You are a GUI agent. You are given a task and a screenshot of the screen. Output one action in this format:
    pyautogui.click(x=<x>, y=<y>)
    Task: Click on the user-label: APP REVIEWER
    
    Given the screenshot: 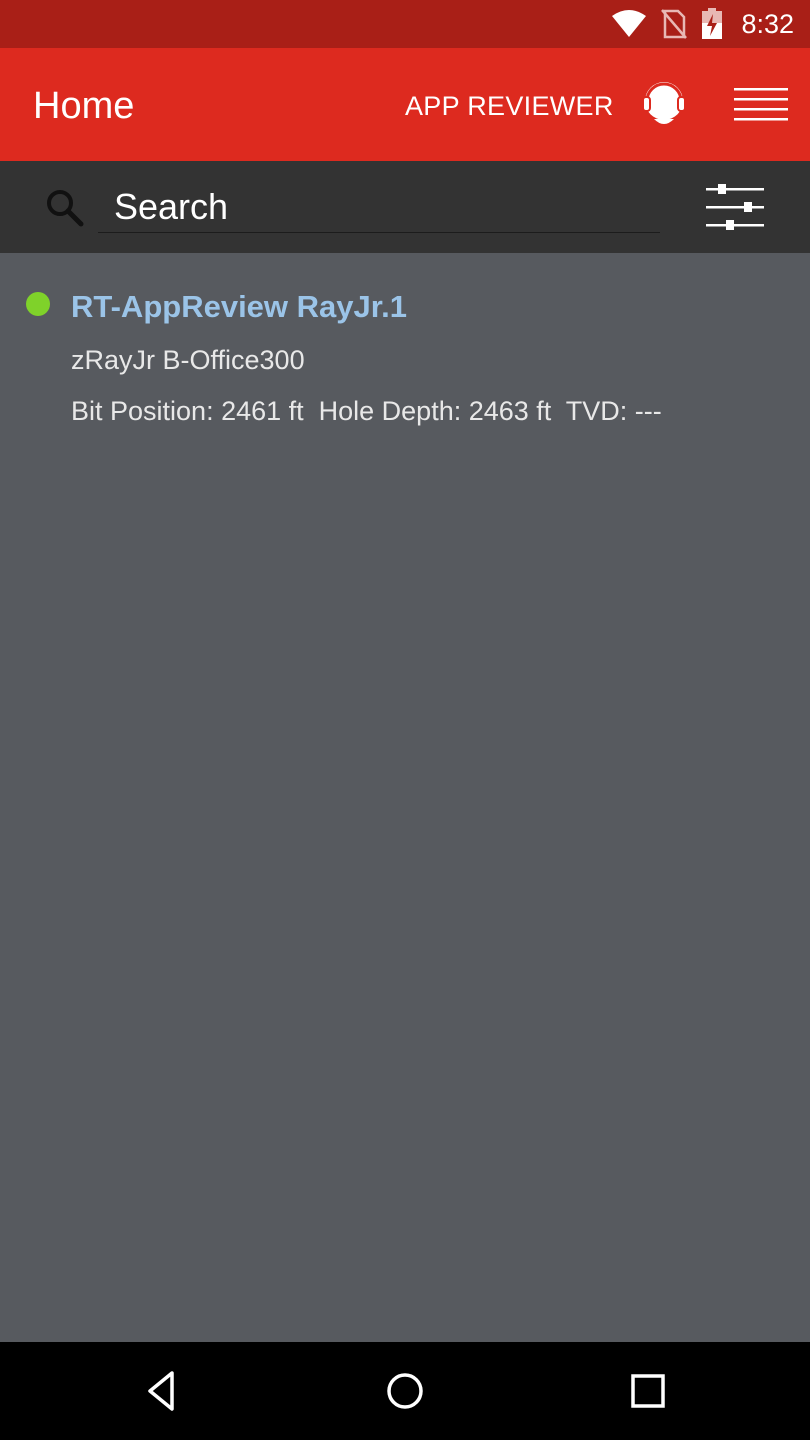 What is the action you would take?
    pyautogui.click(x=509, y=106)
    